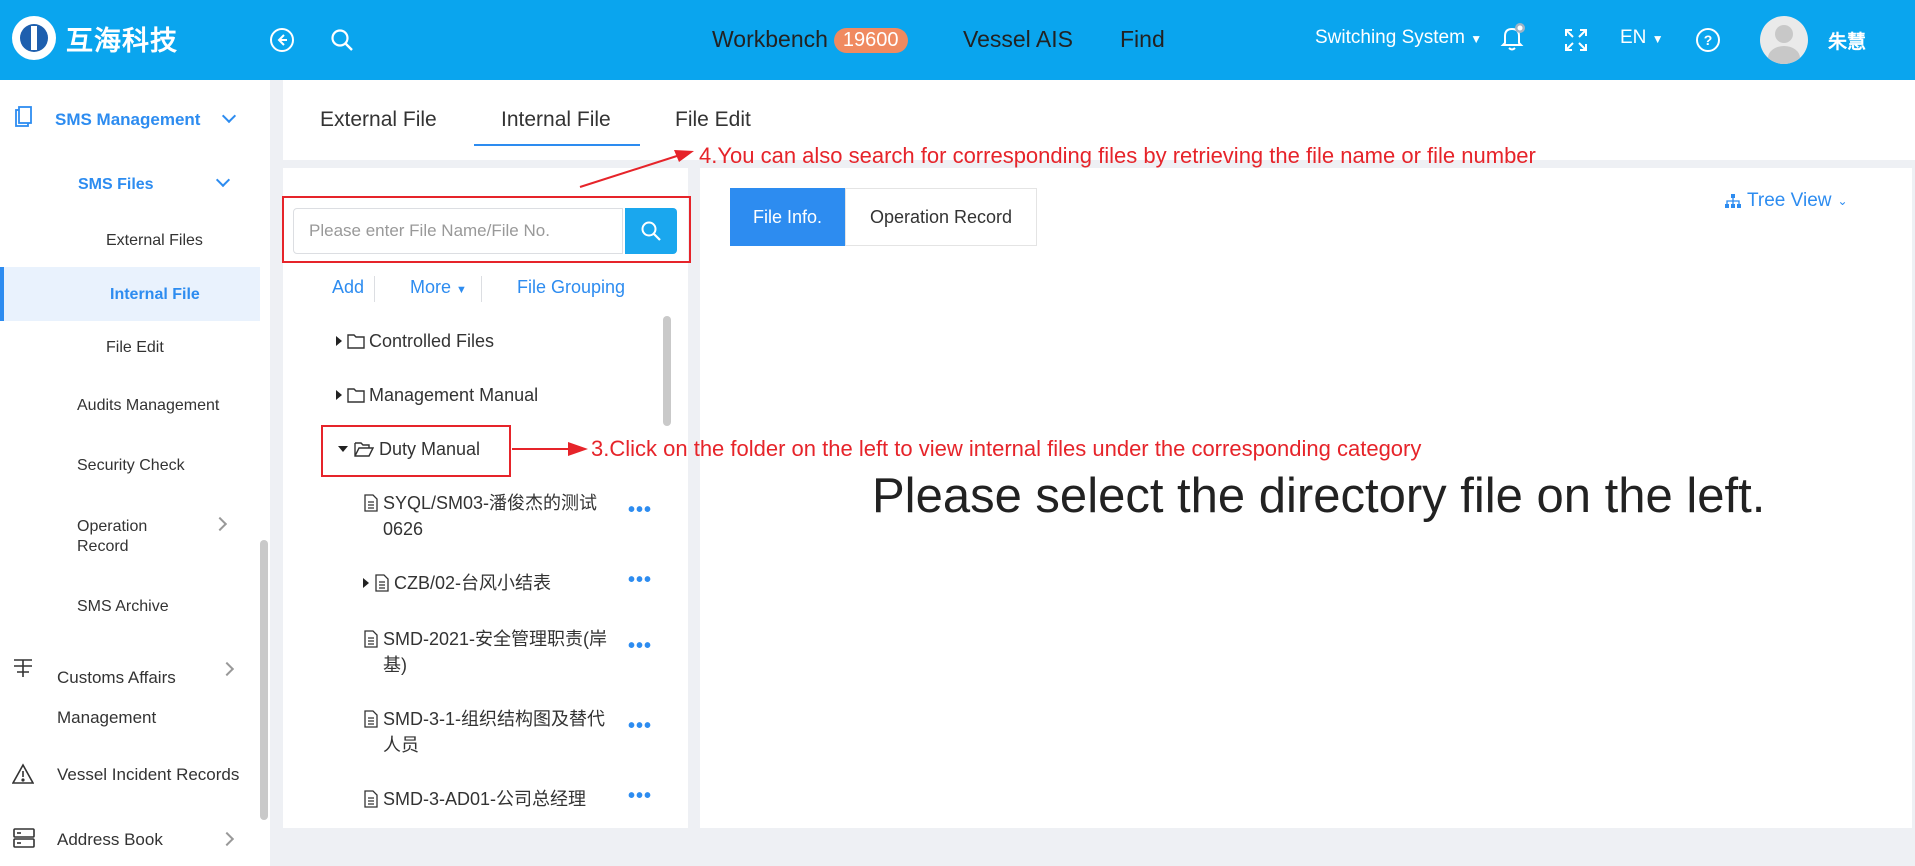 The height and width of the screenshot is (866, 1915). I want to click on sidebar-scrollbar, so click(264, 680).